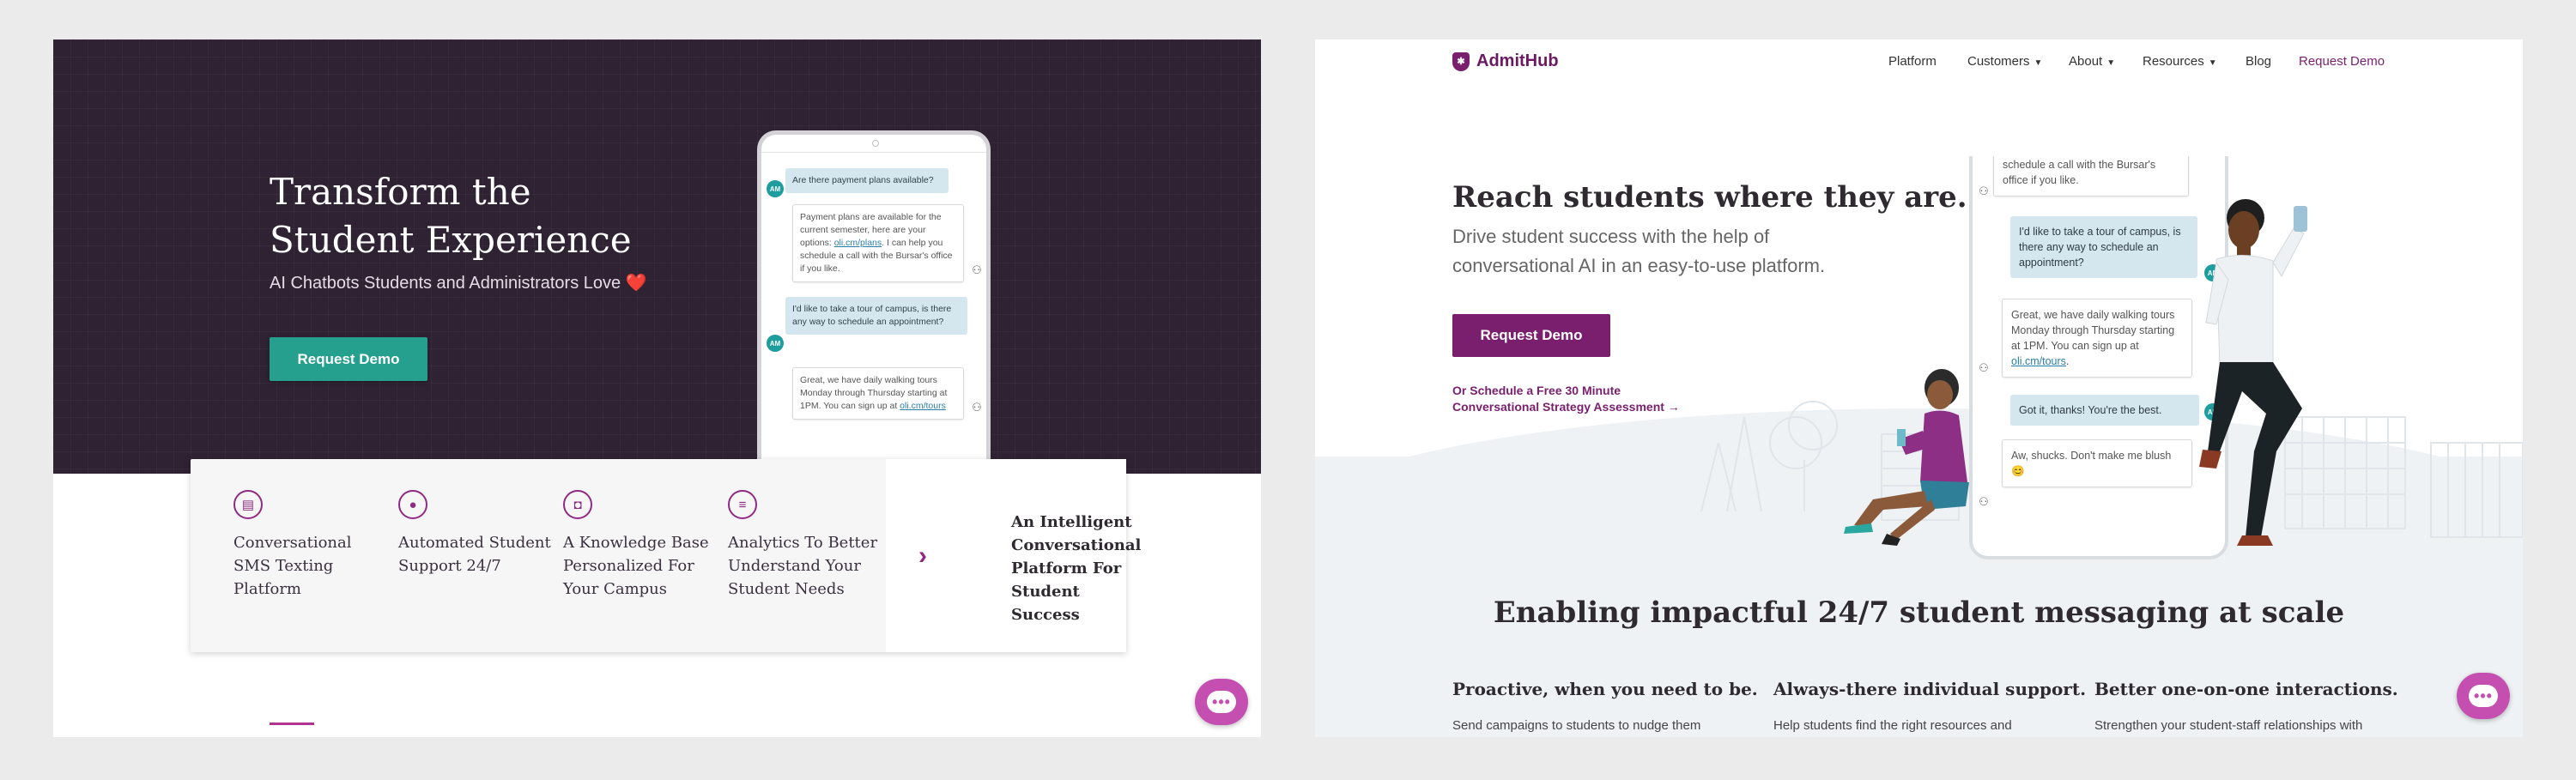  What do you see at coordinates (867, 180) in the screenshot?
I see `chat-question-1: Are there payment plans available?` at bounding box center [867, 180].